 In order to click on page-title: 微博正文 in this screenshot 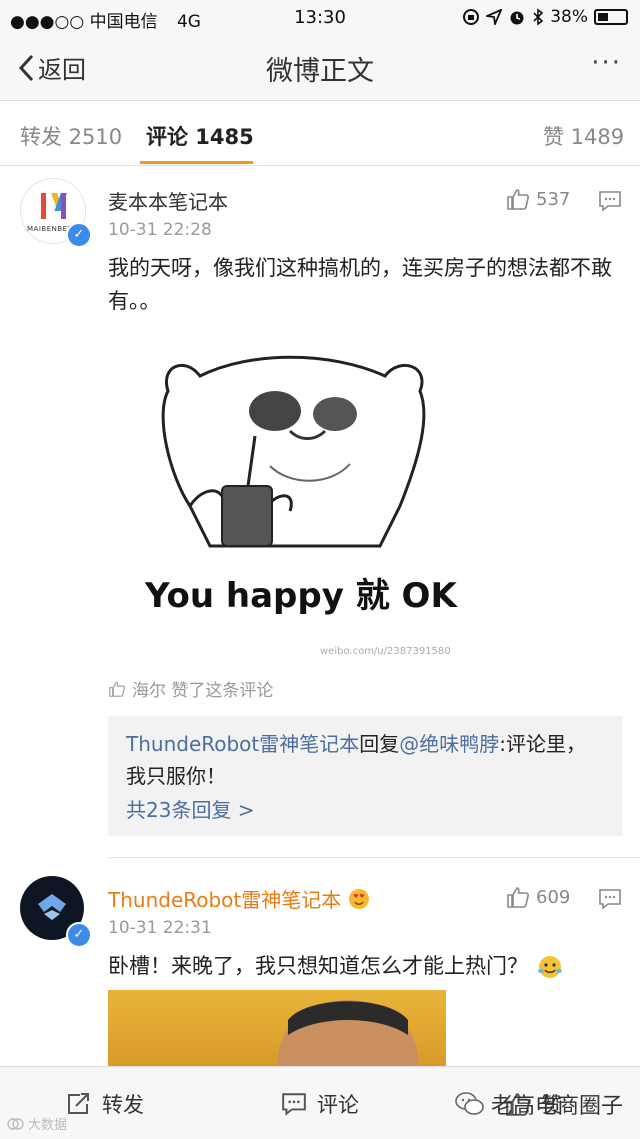, I will do `click(320, 71)`.